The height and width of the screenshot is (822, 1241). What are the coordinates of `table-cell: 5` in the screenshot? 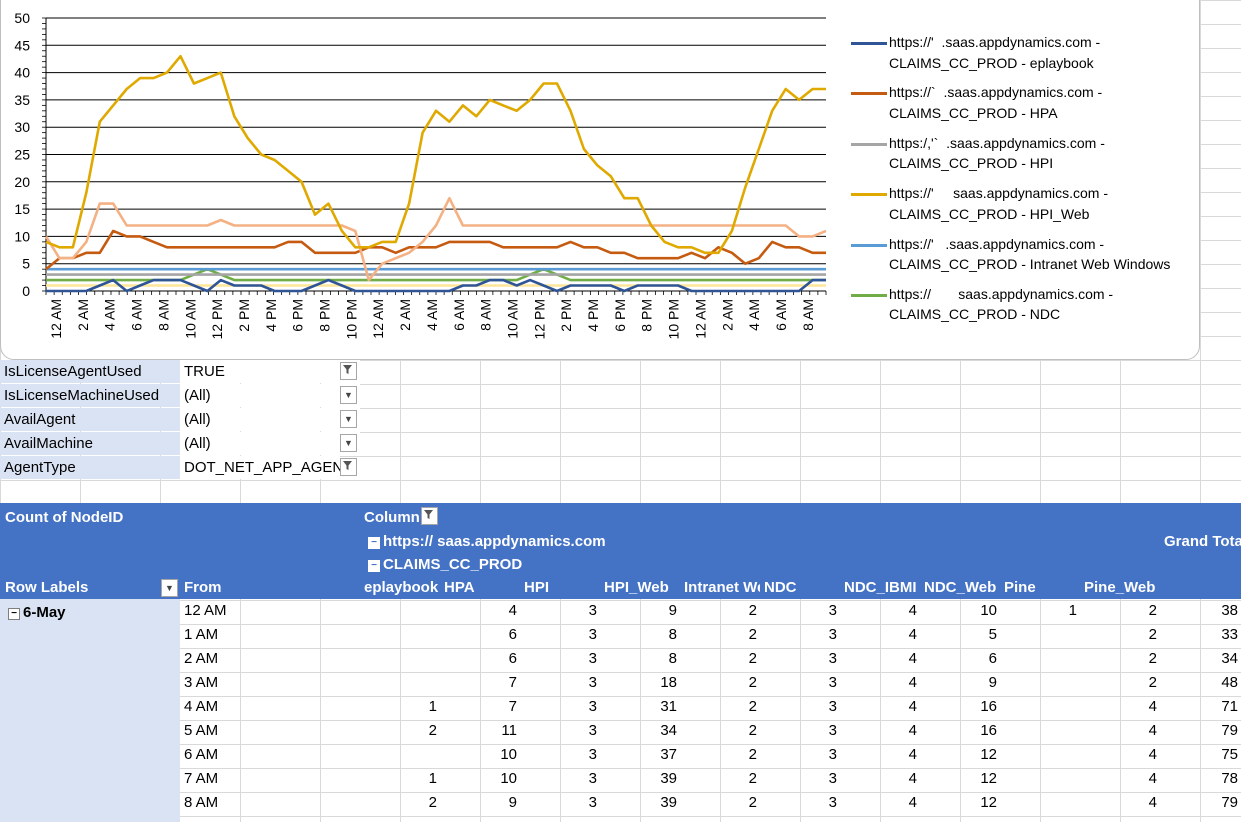 It's located at (960, 635).